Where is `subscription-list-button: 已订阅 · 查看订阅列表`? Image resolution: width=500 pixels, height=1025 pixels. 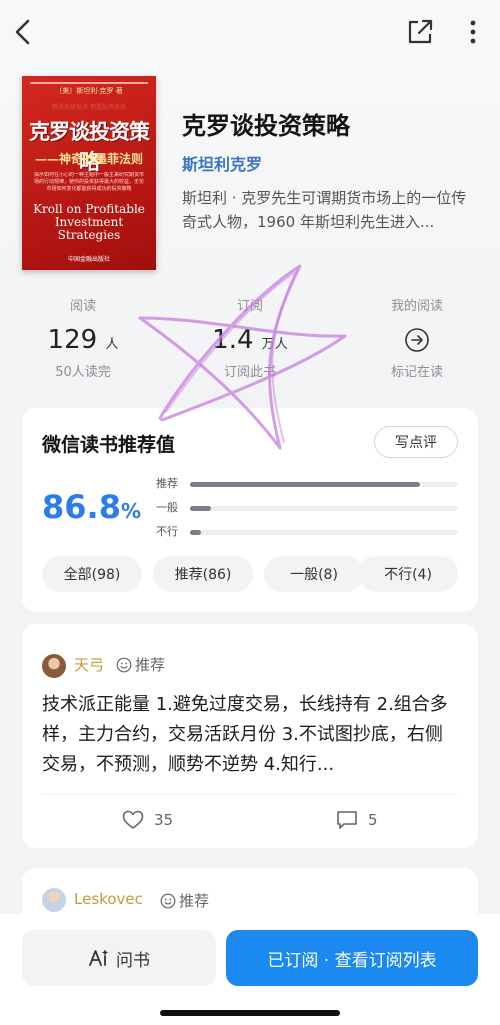 subscription-list-button: 已订阅 · 查看订阅列表 is located at coordinates (352, 958).